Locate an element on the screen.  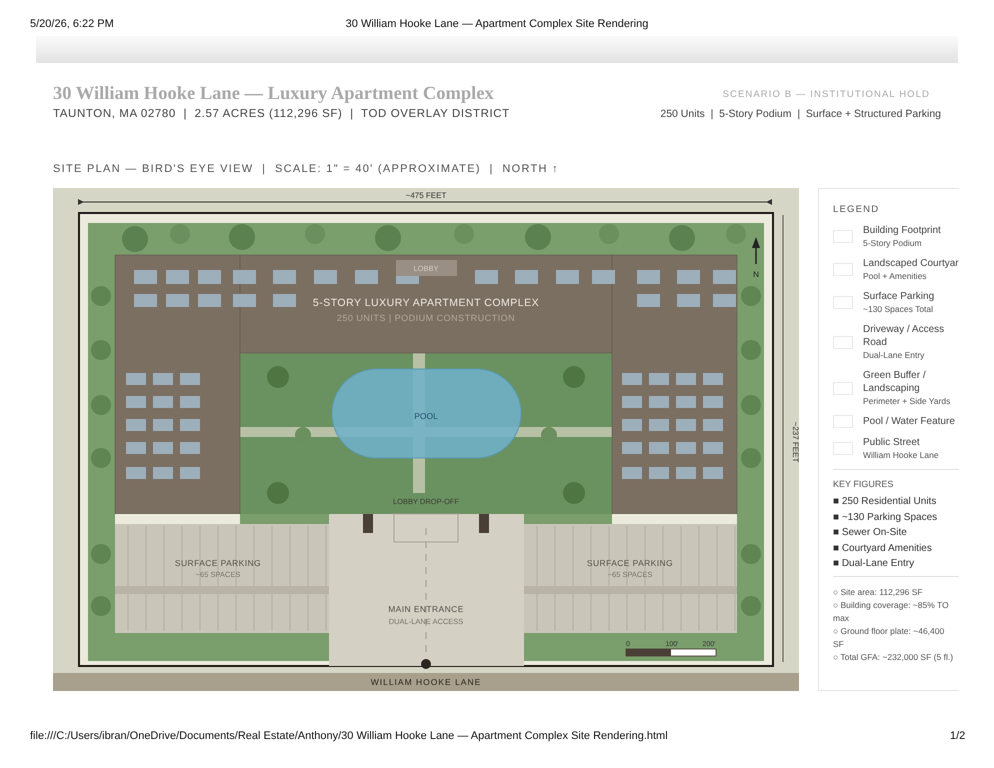
stat-line: ○ Building coverage: ~85% TO max is located at coordinates (891, 611).